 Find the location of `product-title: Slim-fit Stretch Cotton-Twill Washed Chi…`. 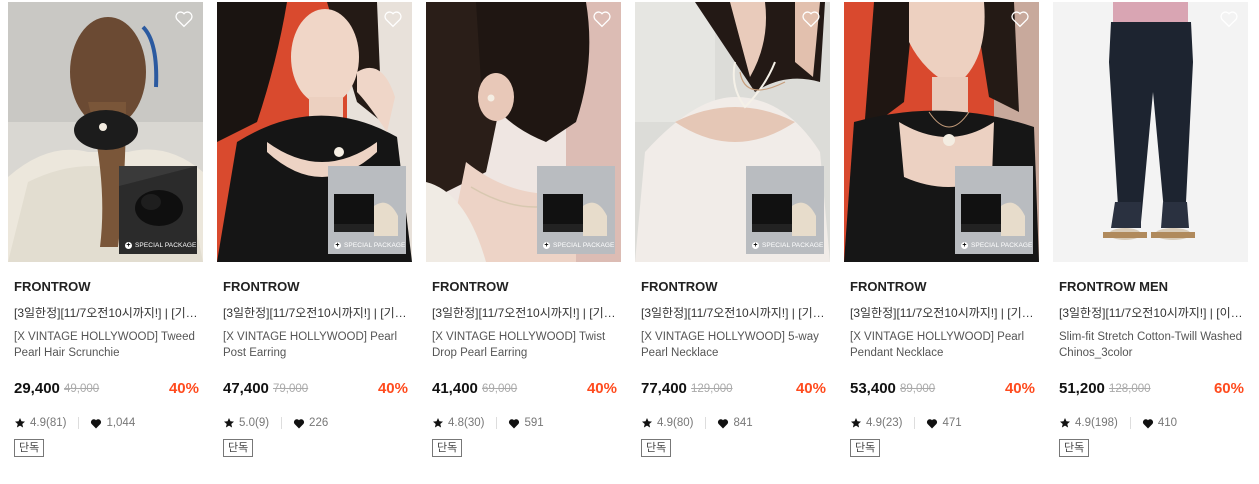

product-title: Slim-fit Stretch Cotton-Twill Washed Chi… is located at coordinates (1152, 346).